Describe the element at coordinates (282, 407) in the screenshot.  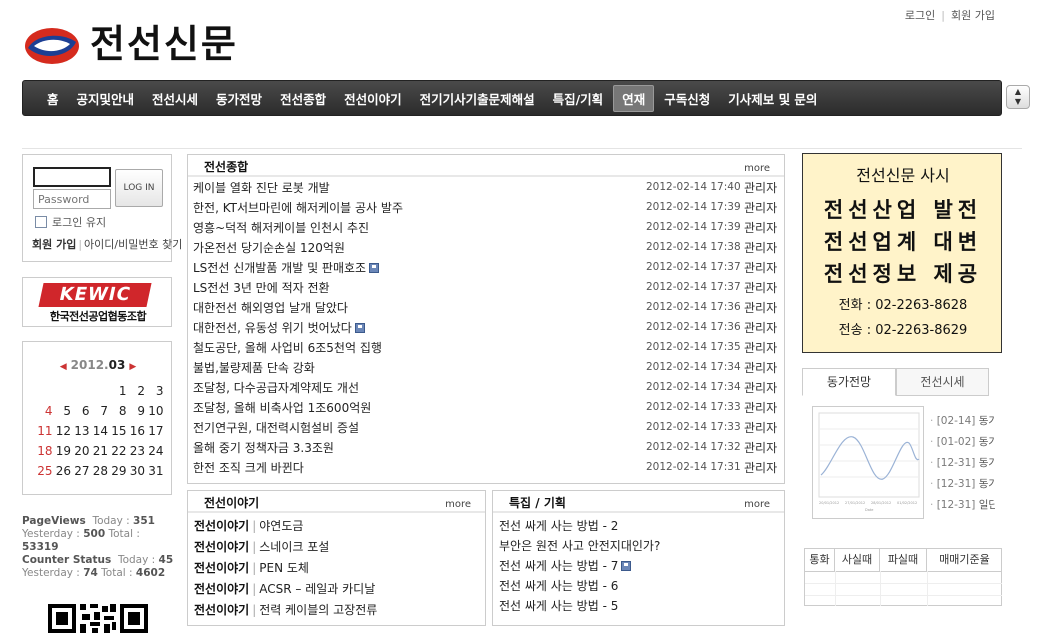
I see `news-item-title: 조달청, 올해 비축사업 1조600억원` at that location.